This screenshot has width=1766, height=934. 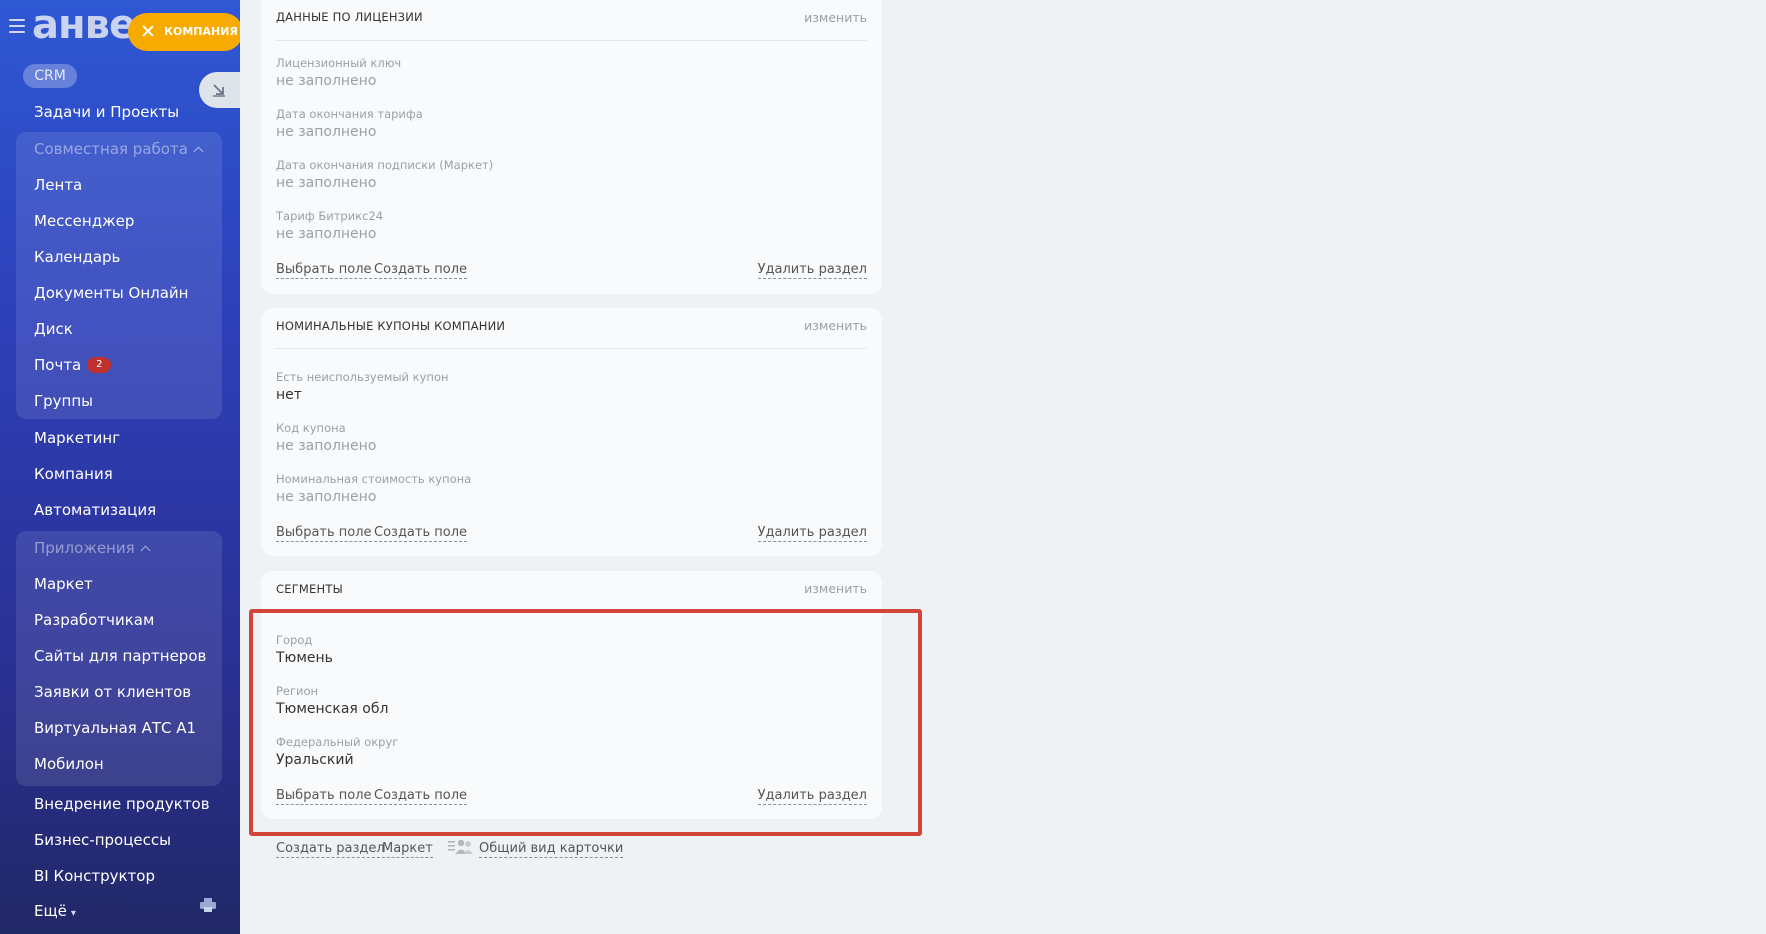 I want to click on field-label: Дата окончания тарифа, so click(x=349, y=114).